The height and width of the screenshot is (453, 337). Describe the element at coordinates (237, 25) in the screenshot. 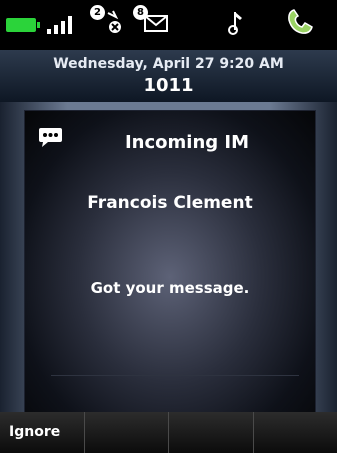

I see `music-note-icon` at that location.